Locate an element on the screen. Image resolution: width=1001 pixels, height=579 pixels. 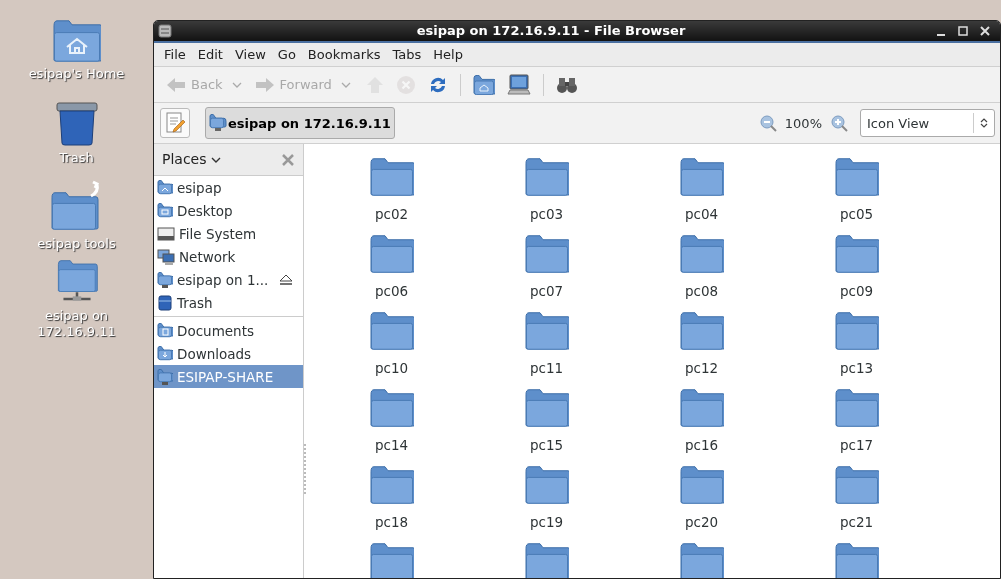
folder-label: pc14 is located at coordinates (391, 445).